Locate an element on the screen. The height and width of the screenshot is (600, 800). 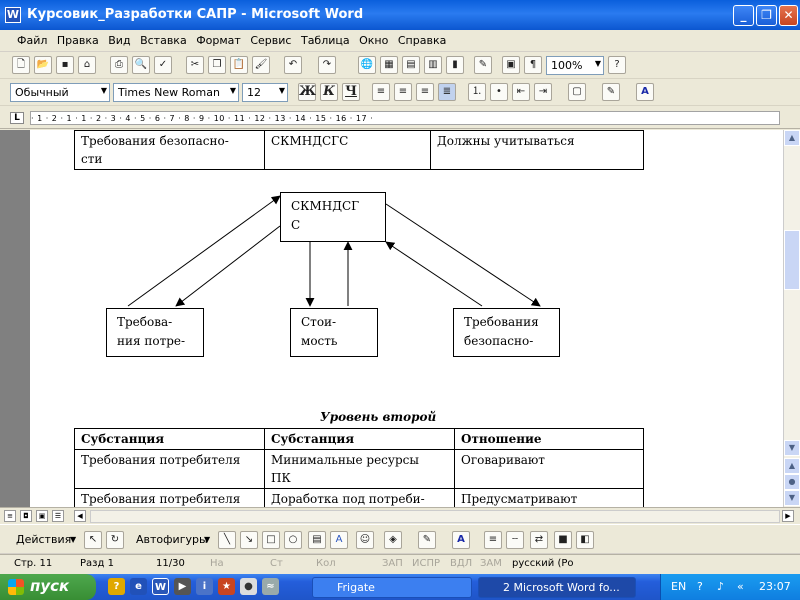
scroll-down-icon: ▼ is located at coordinates (792, 448).